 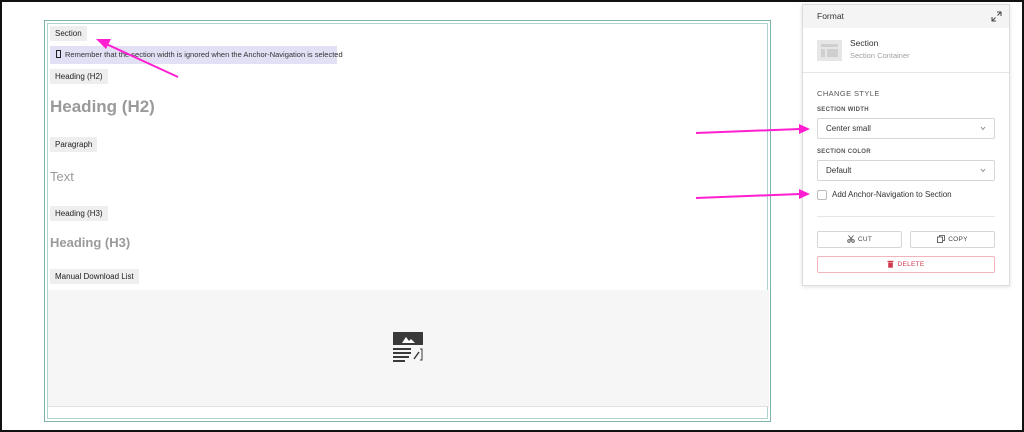 I want to click on format-panel-header: Format, so click(x=906, y=16).